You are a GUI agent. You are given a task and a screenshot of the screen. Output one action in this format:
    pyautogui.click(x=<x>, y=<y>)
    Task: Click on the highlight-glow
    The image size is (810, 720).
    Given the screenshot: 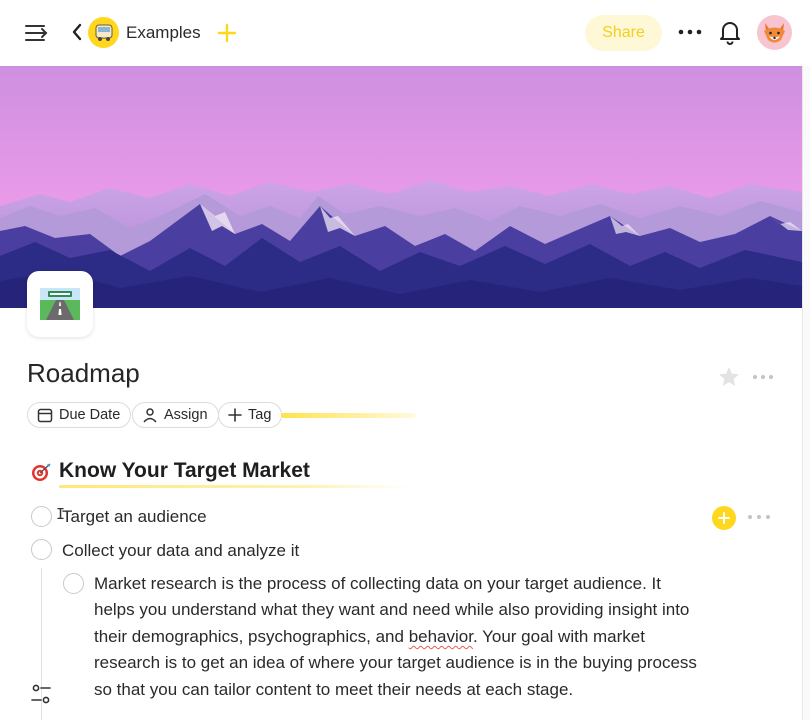 What is the action you would take?
    pyautogui.click(x=348, y=415)
    